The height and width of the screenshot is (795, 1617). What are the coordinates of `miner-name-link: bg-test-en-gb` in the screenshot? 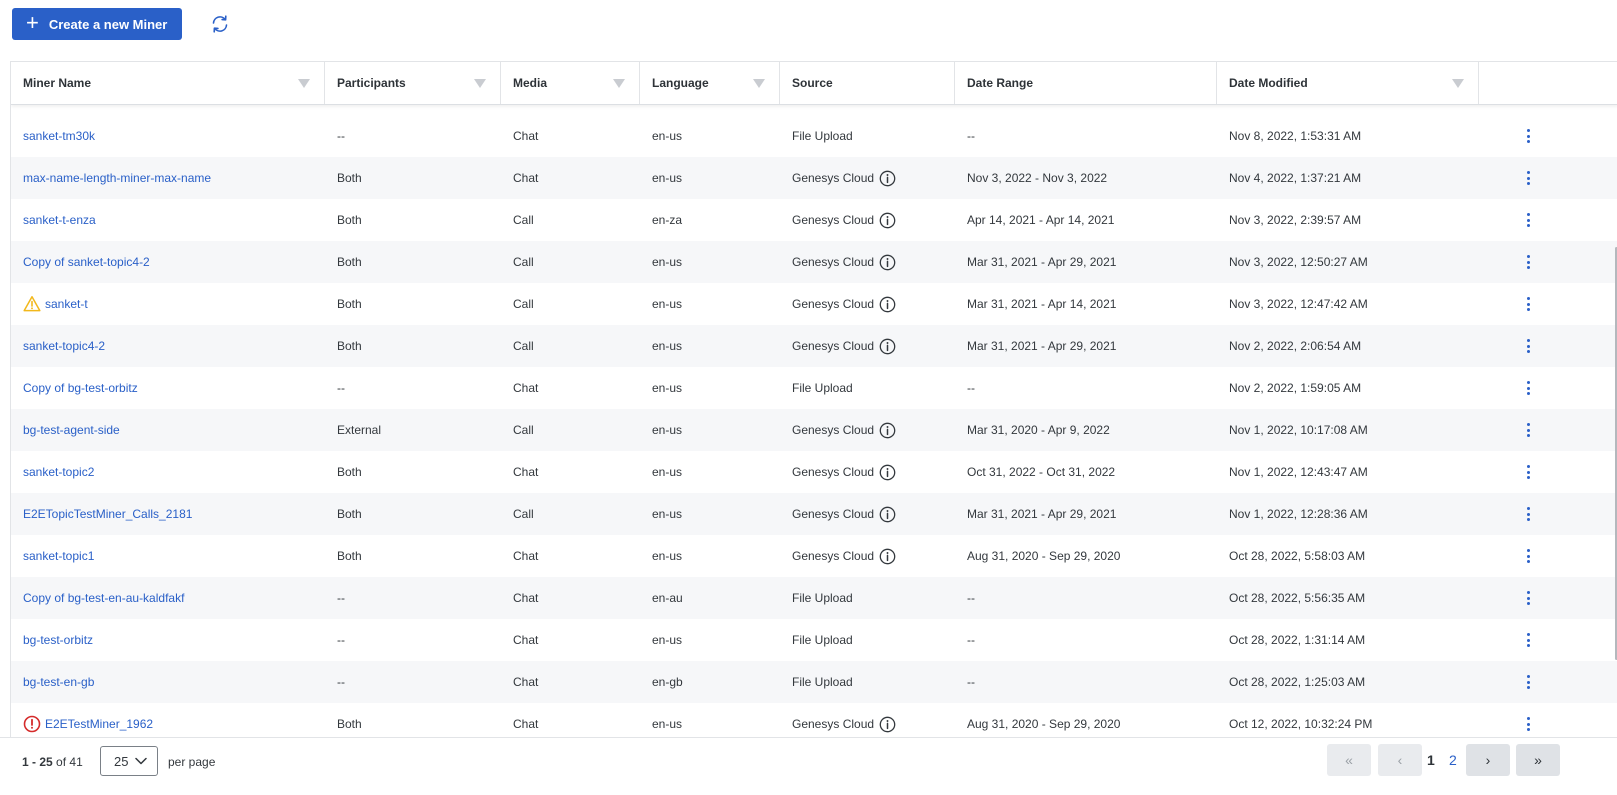 It's located at (58, 682).